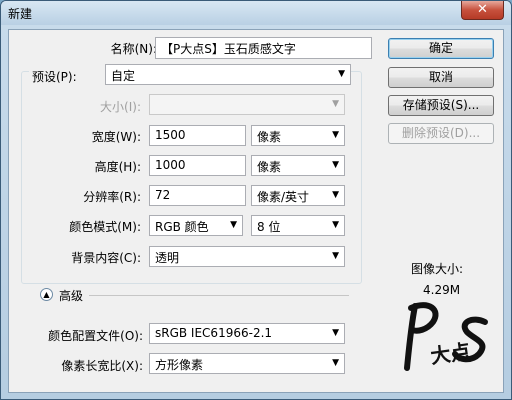 The image size is (512, 400). I want to click on pixel-aspect-select: 方形像素 ▼, so click(247, 363).